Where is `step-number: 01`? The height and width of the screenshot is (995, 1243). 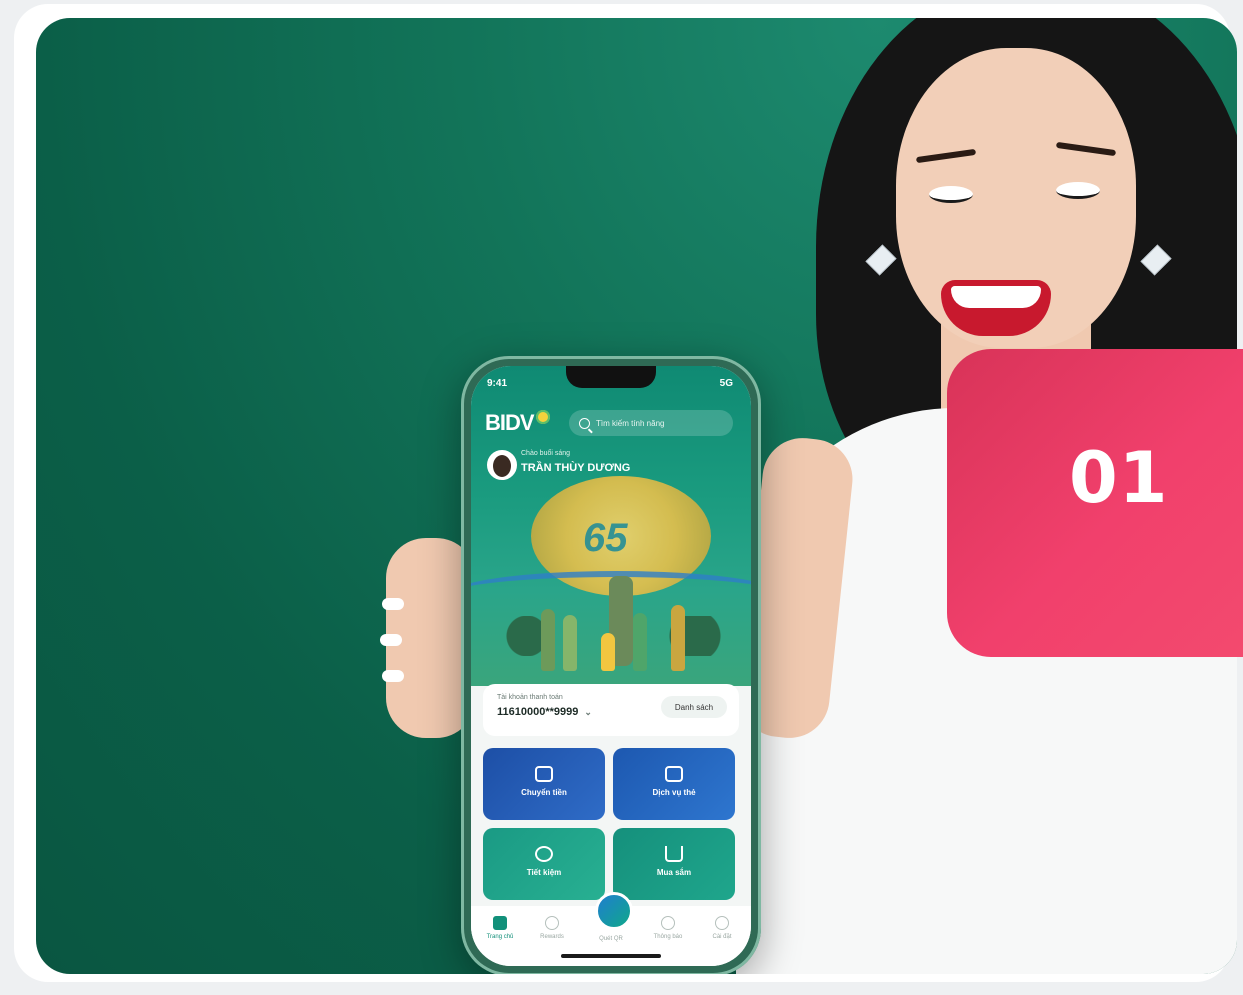 step-number: 01 is located at coordinates (1119, 478).